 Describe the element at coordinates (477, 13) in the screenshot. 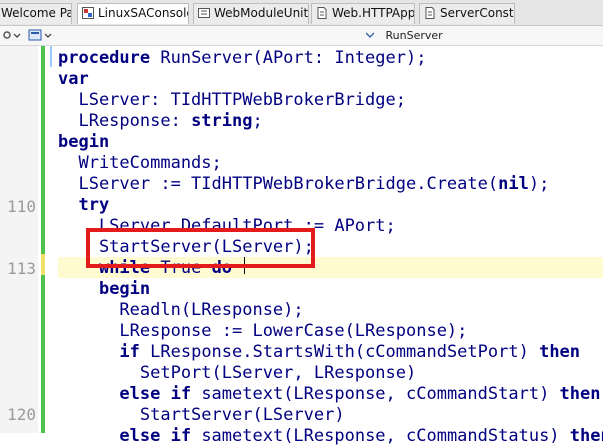

I see `tab-label: ServerConst1` at that location.